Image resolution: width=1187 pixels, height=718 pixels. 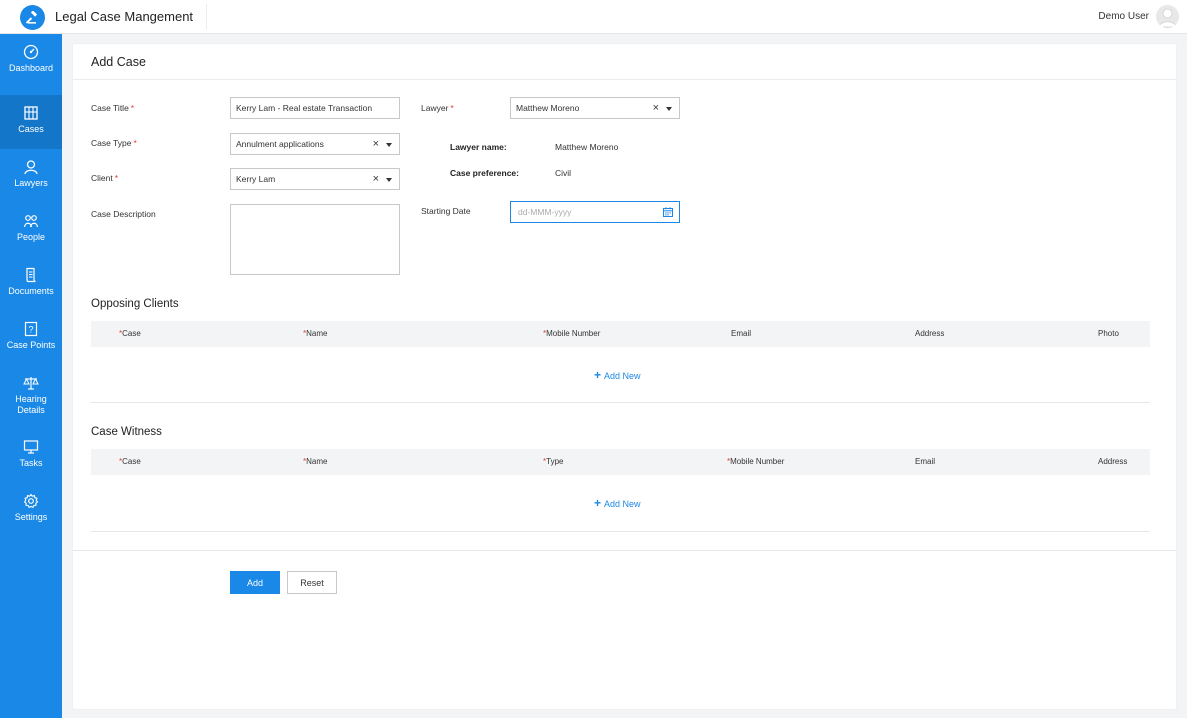 What do you see at coordinates (668, 212) in the screenshot?
I see `calendar-icon` at bounding box center [668, 212].